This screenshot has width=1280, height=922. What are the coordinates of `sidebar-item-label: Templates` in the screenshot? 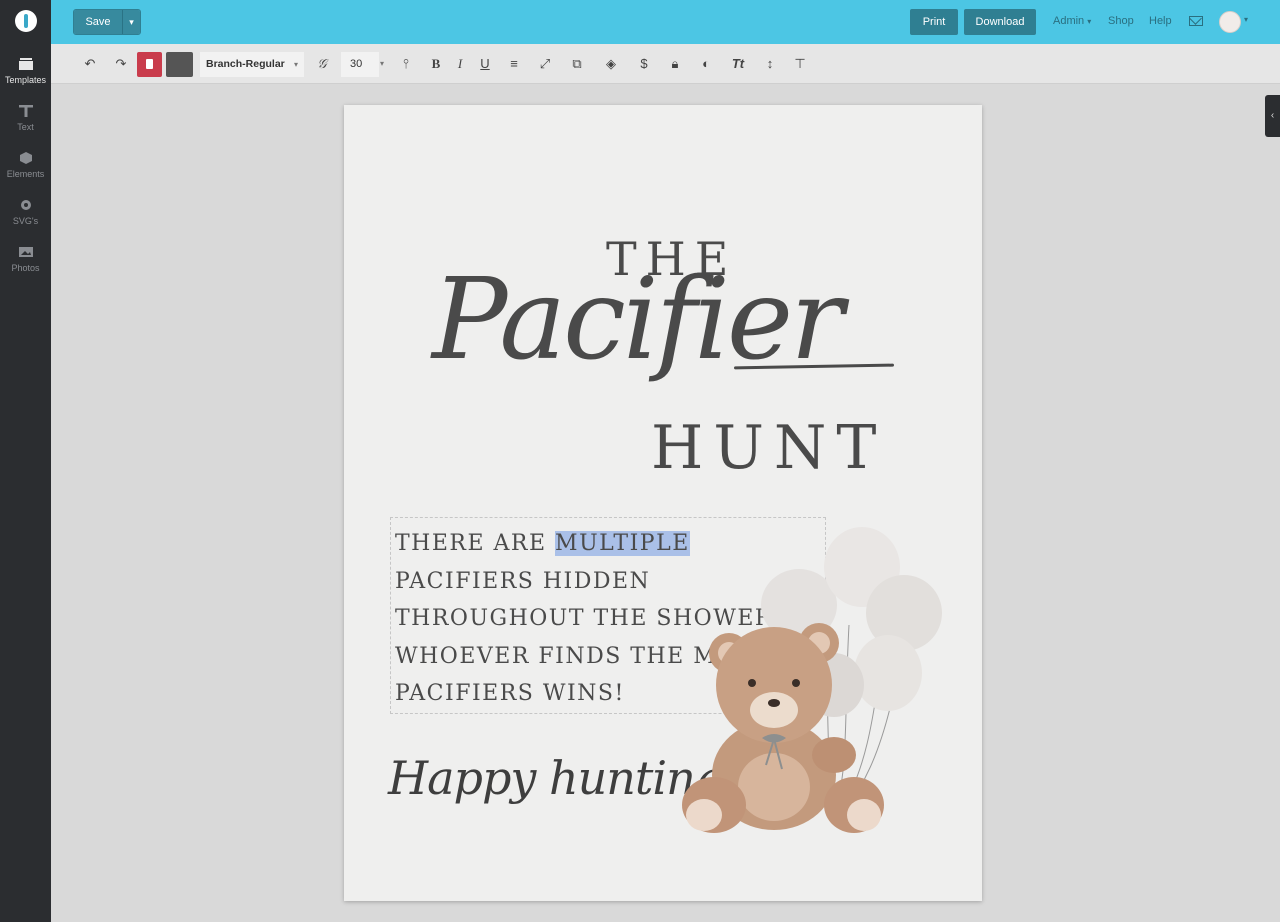 It's located at (25, 80).